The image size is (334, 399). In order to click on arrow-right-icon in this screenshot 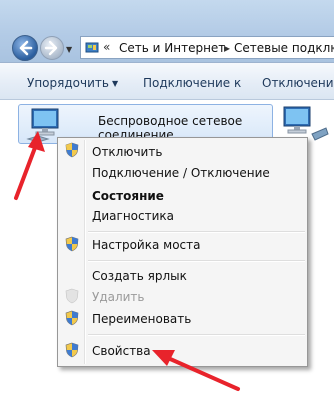, I will do `click(51, 48)`.